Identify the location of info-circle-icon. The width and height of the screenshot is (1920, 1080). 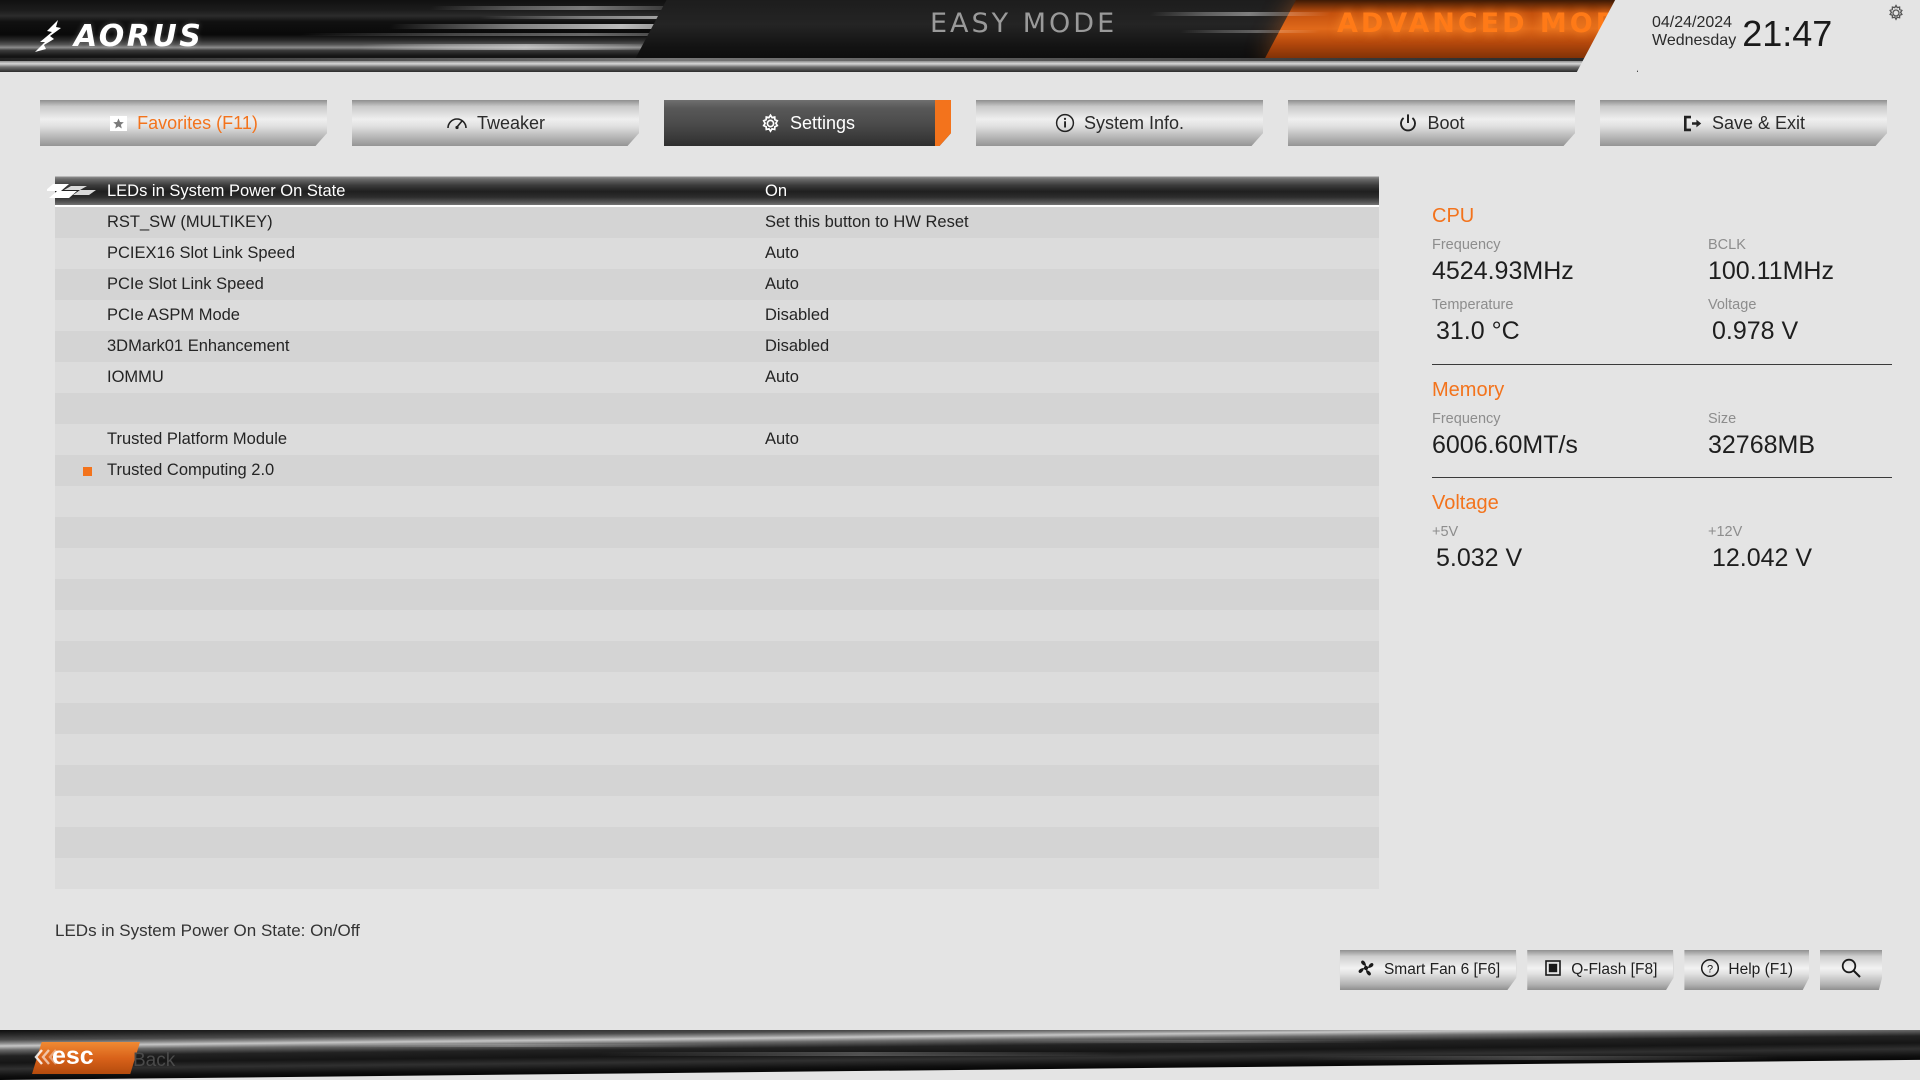
(1065, 123).